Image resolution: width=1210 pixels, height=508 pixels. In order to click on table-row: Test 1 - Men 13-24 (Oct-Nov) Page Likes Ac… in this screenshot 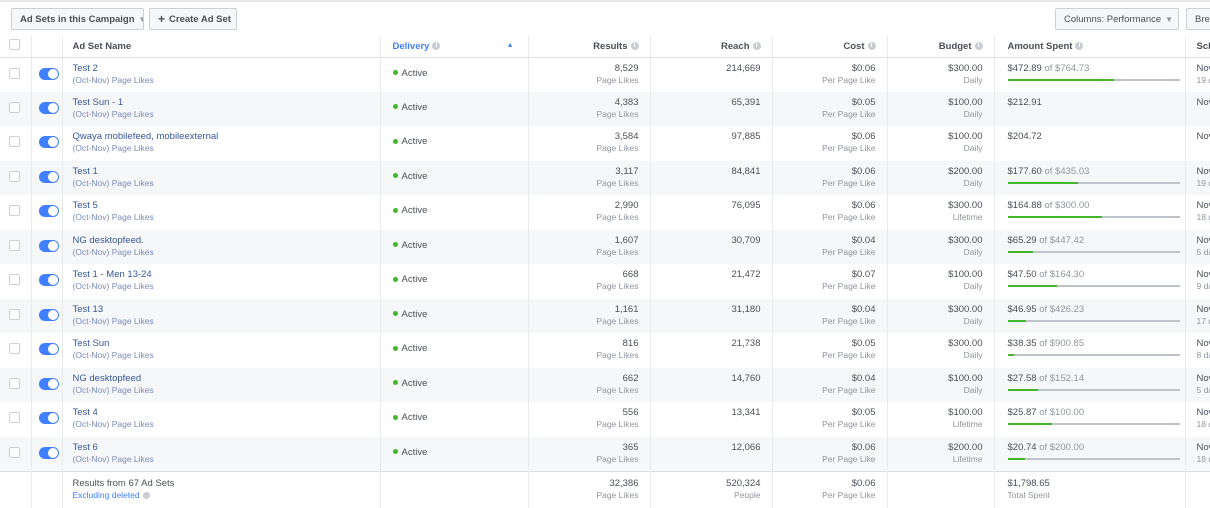, I will do `click(605, 281)`.